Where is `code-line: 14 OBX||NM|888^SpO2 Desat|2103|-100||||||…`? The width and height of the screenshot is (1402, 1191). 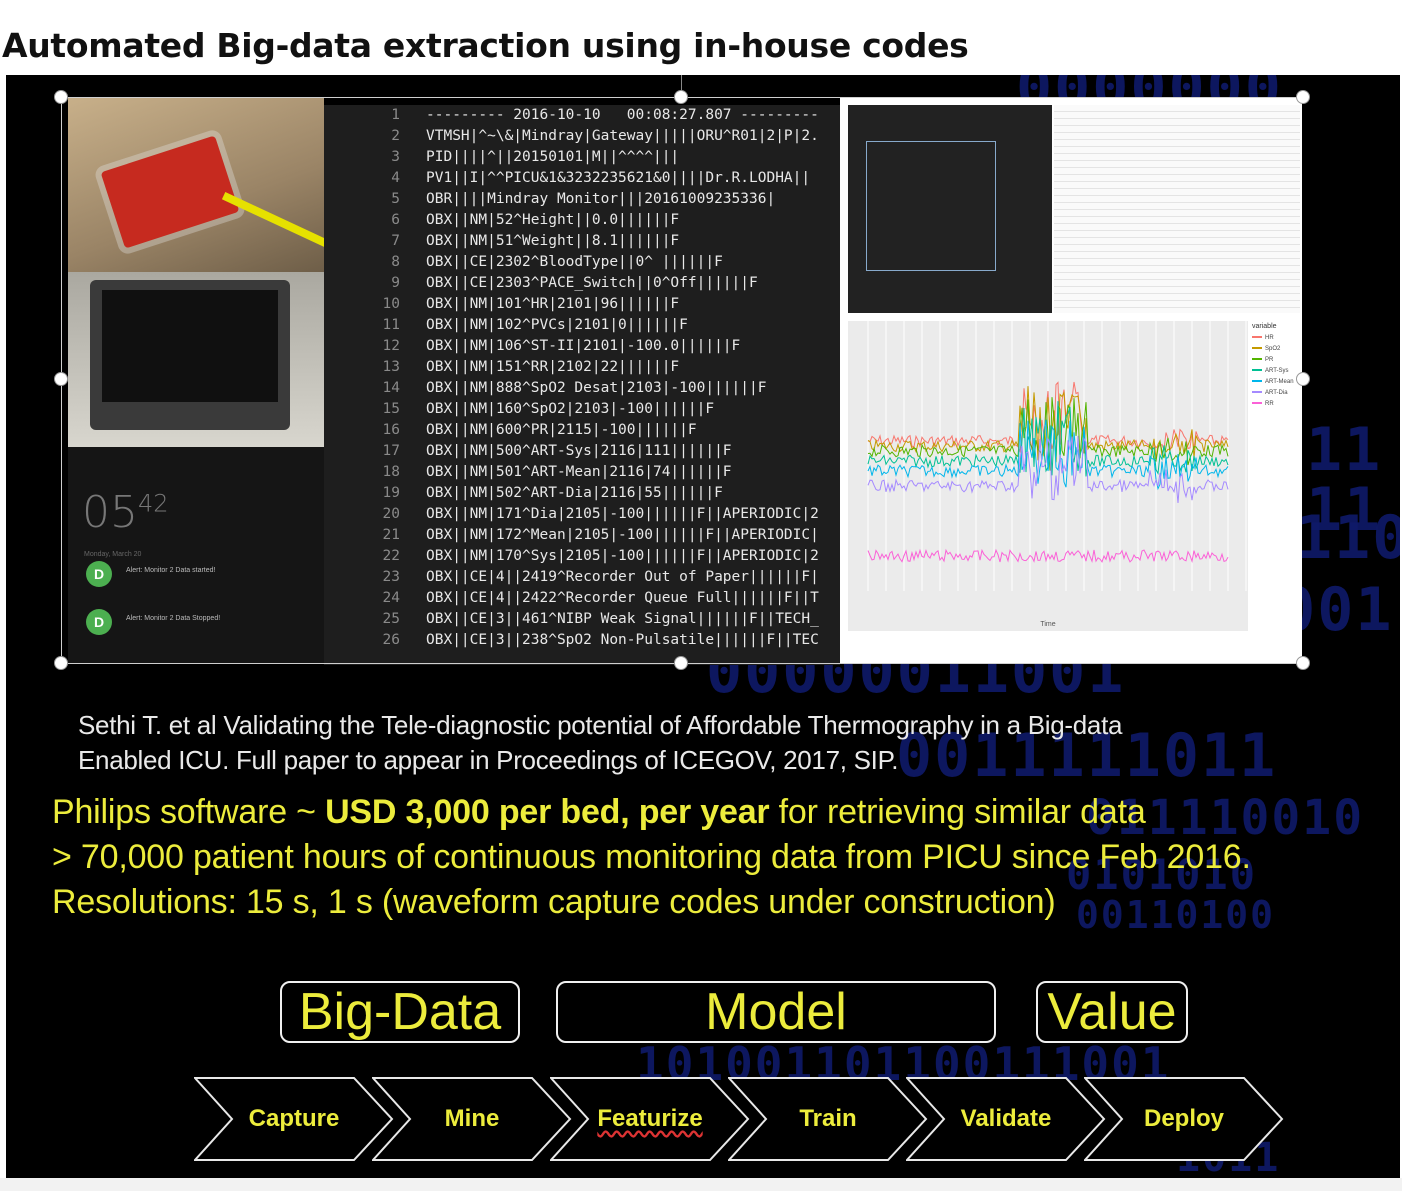
code-line: 14 OBX||NM|888^SpO2 Desat|2103|-100||||||… is located at coordinates (582, 388).